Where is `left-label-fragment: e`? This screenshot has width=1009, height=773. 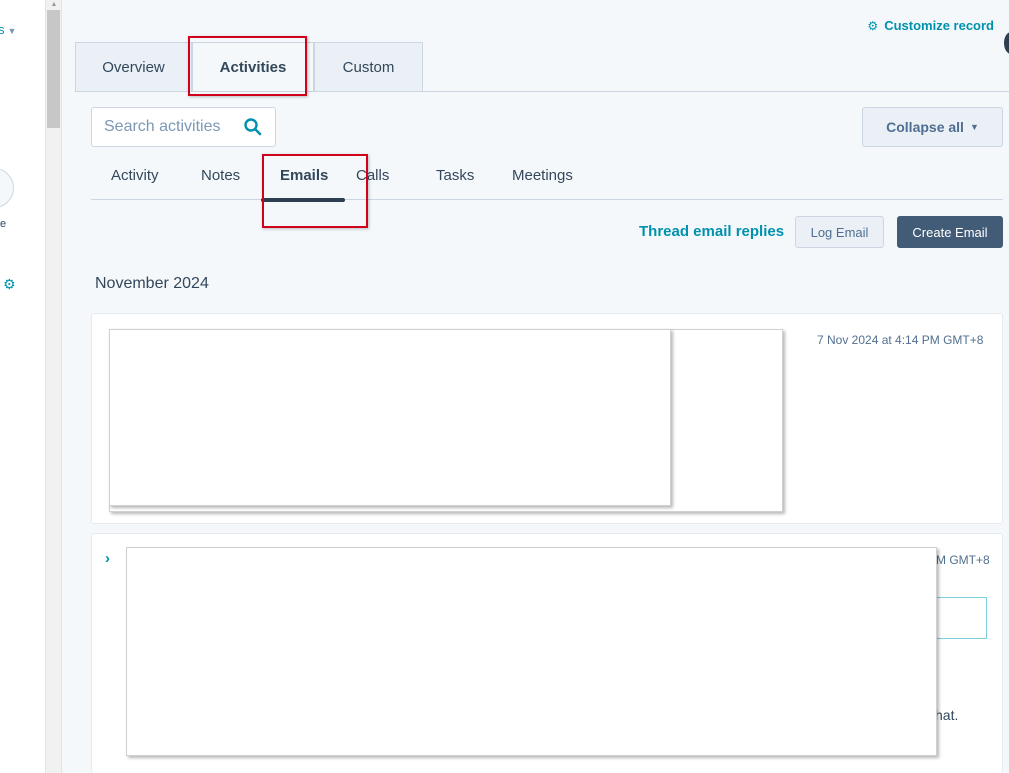 left-label-fragment: e is located at coordinates (3, 224).